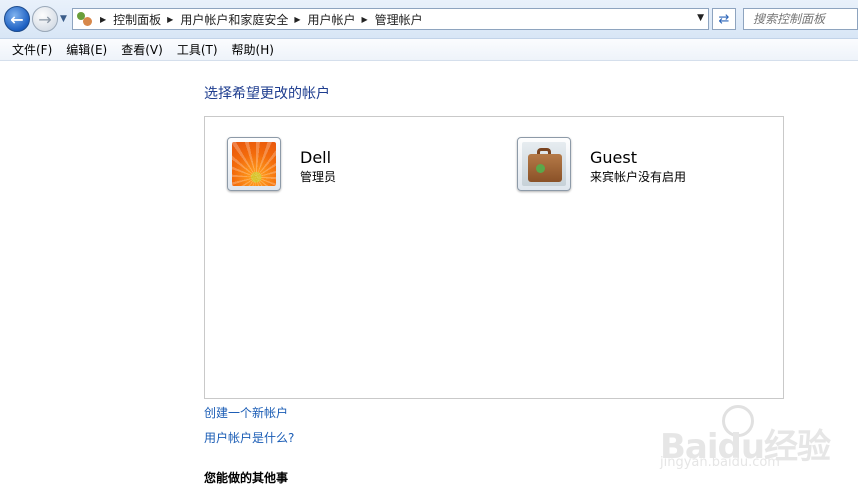 This screenshot has height=490, width=858. What do you see at coordinates (757, 445) in the screenshot?
I see `baidu-watermark: Baidu经验 jingyan.baidu.com` at bounding box center [757, 445].